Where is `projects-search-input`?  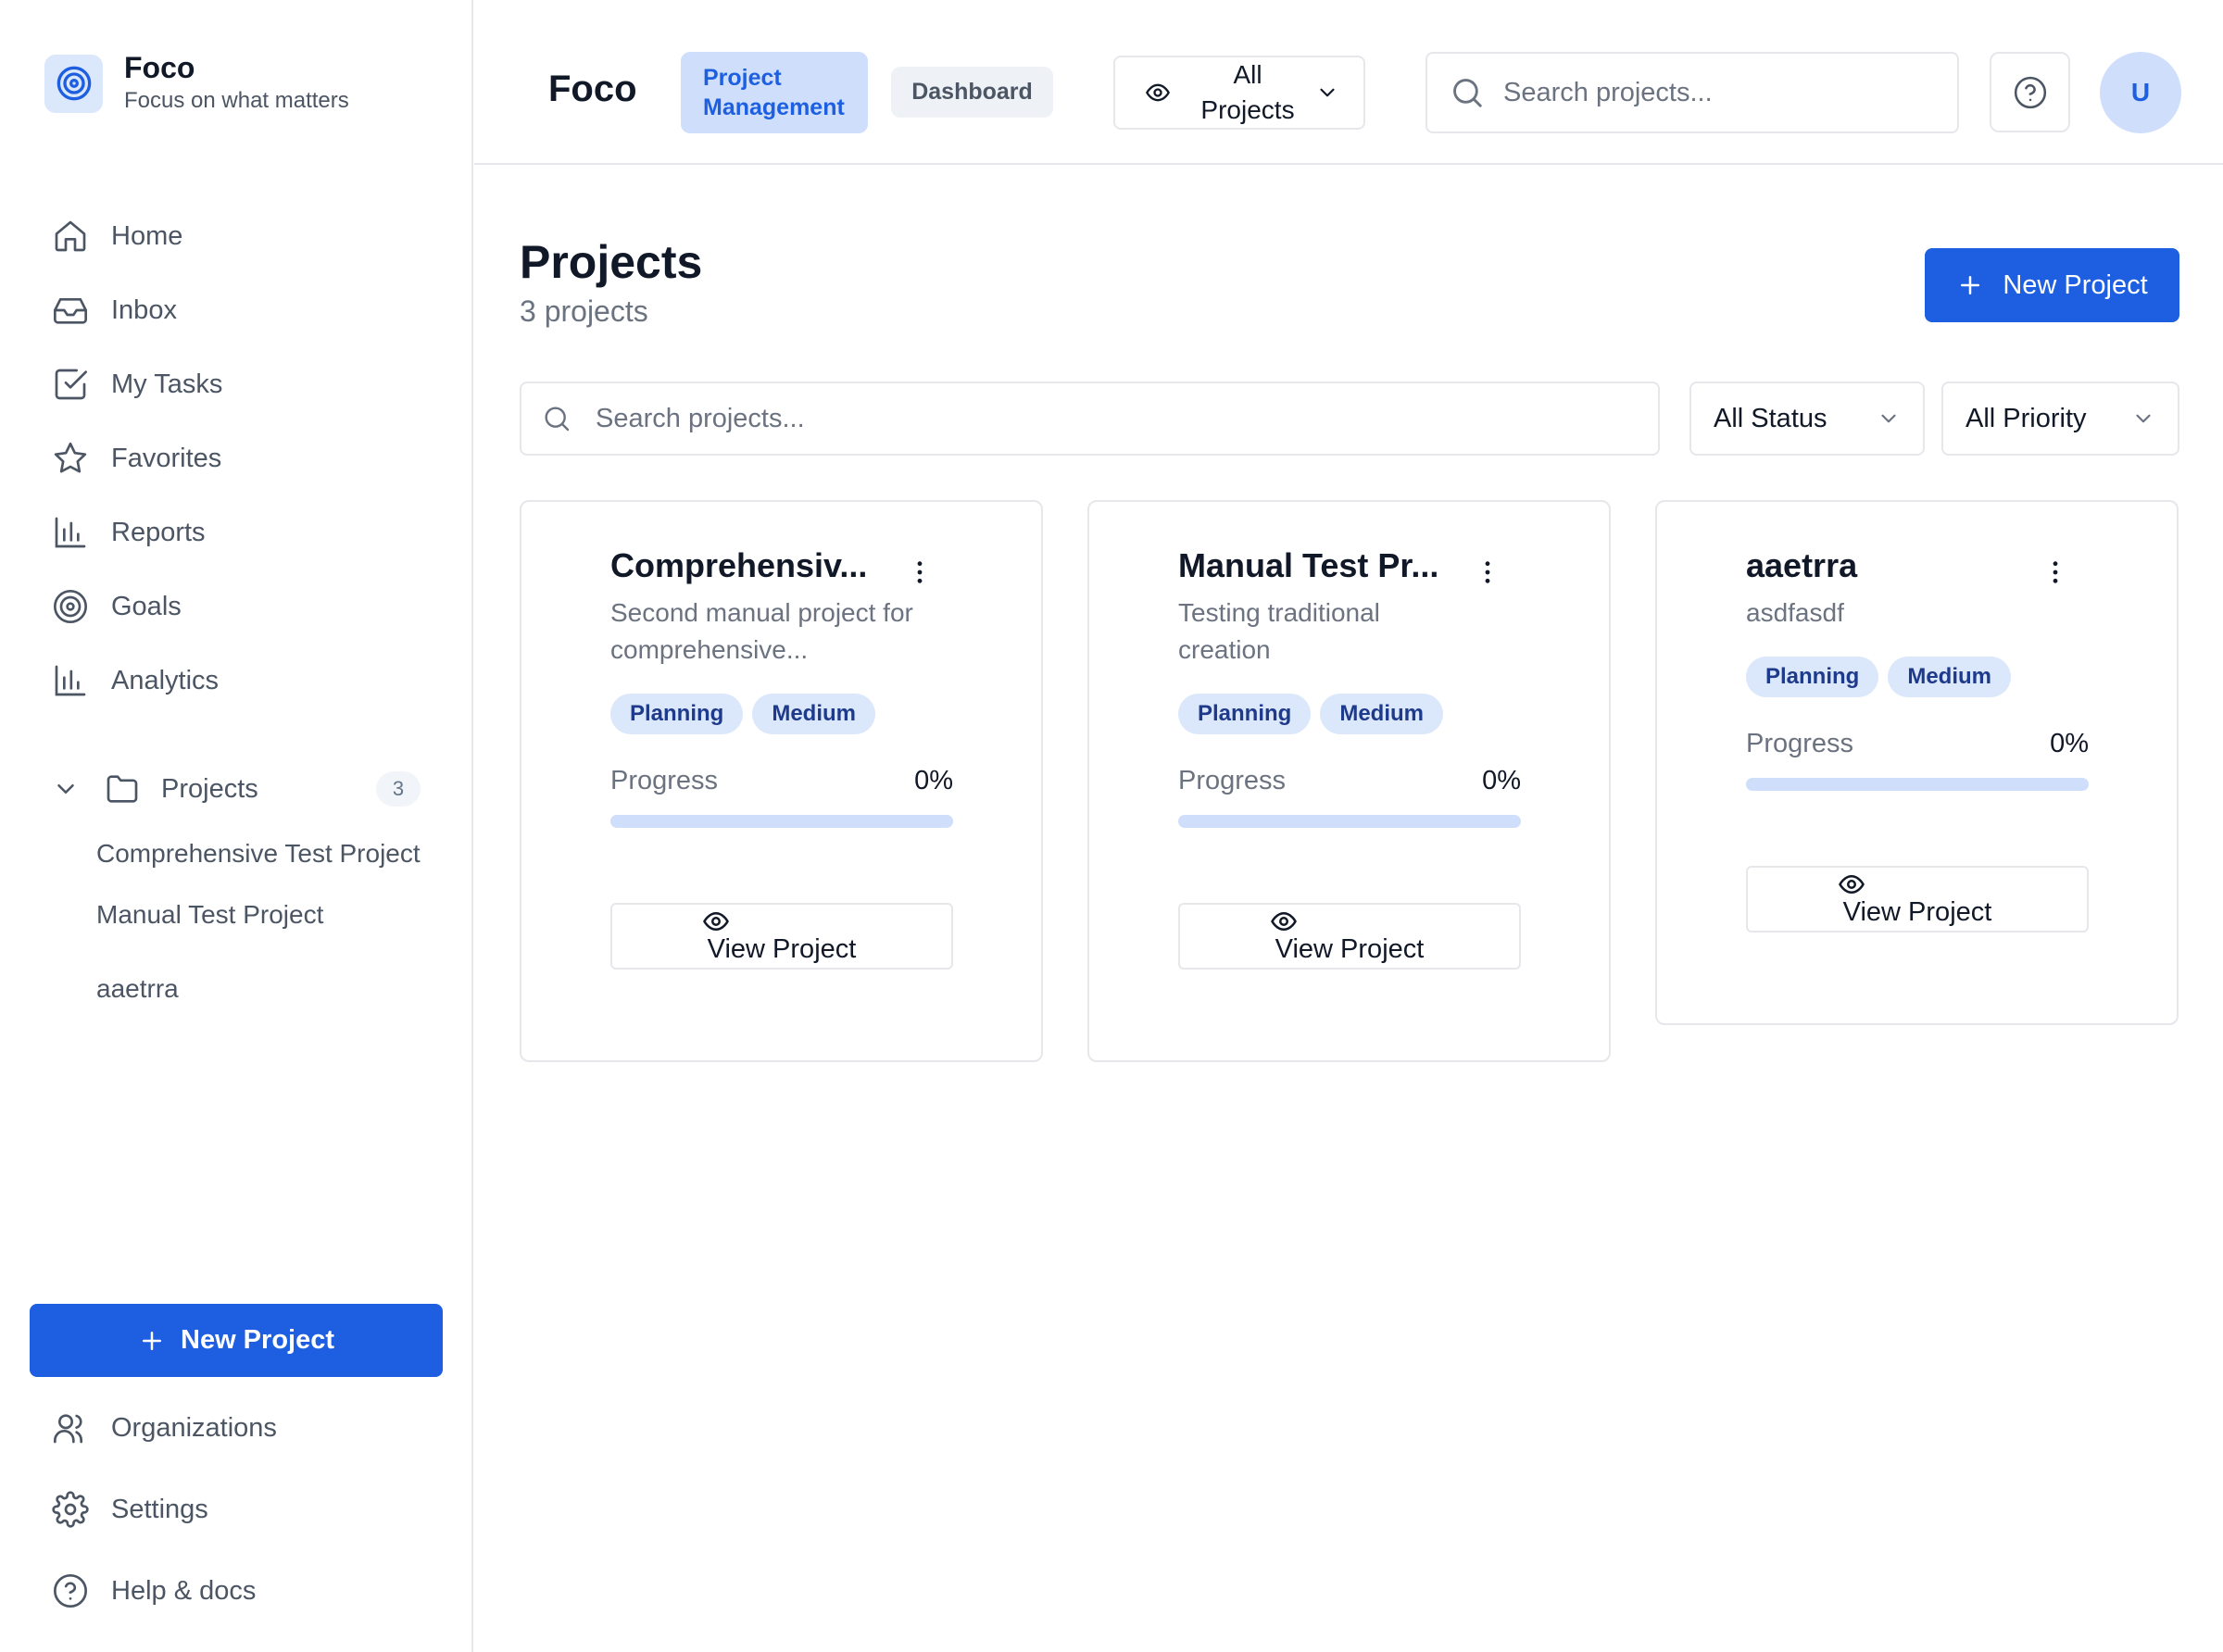
projects-search-input is located at coordinates (1105, 418).